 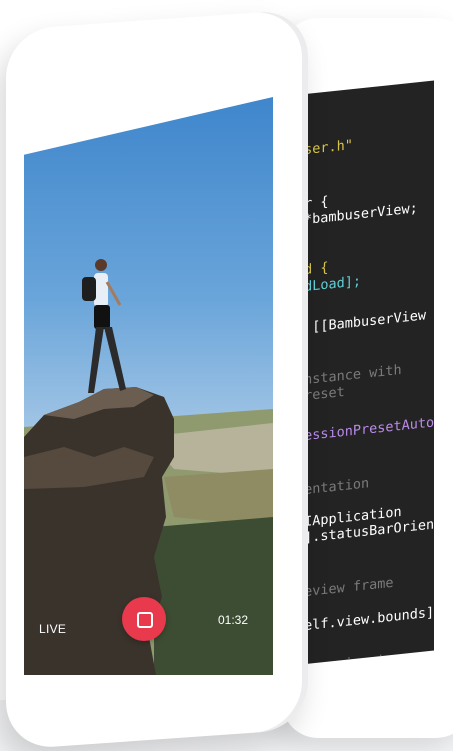 I want to click on live-indicator: LIVE, so click(x=53, y=629).